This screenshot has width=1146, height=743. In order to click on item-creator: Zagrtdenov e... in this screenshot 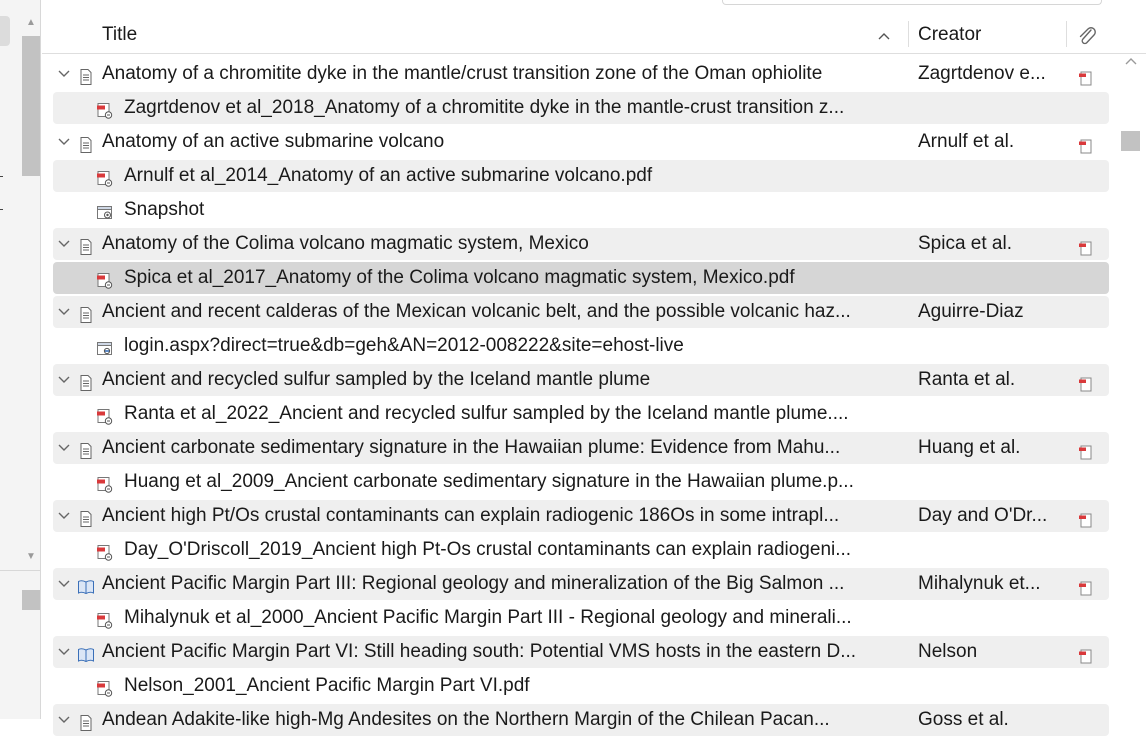, I will do `click(982, 73)`.